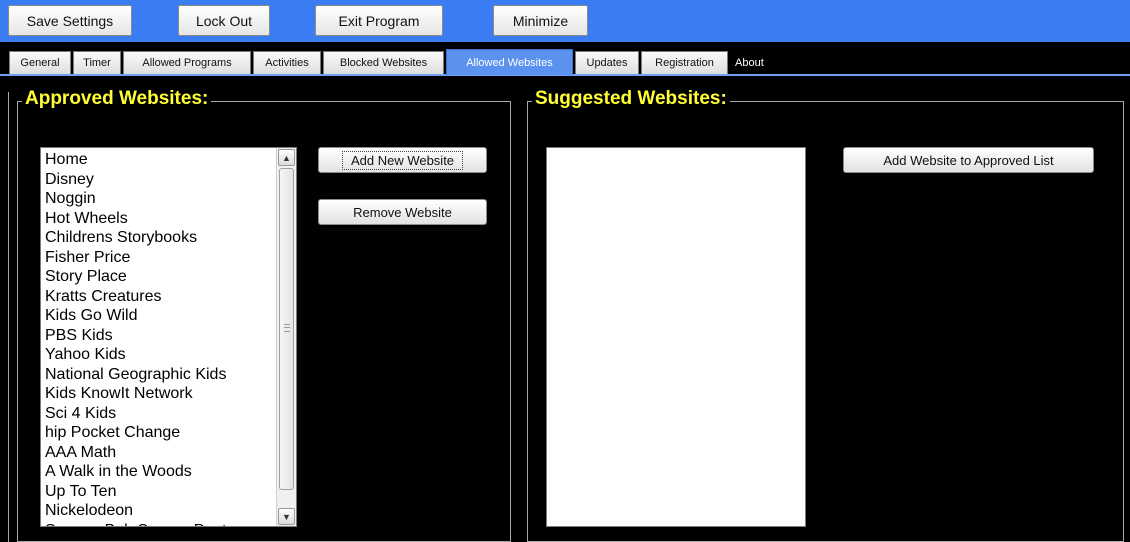  I want to click on list-item: AAA Math, so click(161, 453).